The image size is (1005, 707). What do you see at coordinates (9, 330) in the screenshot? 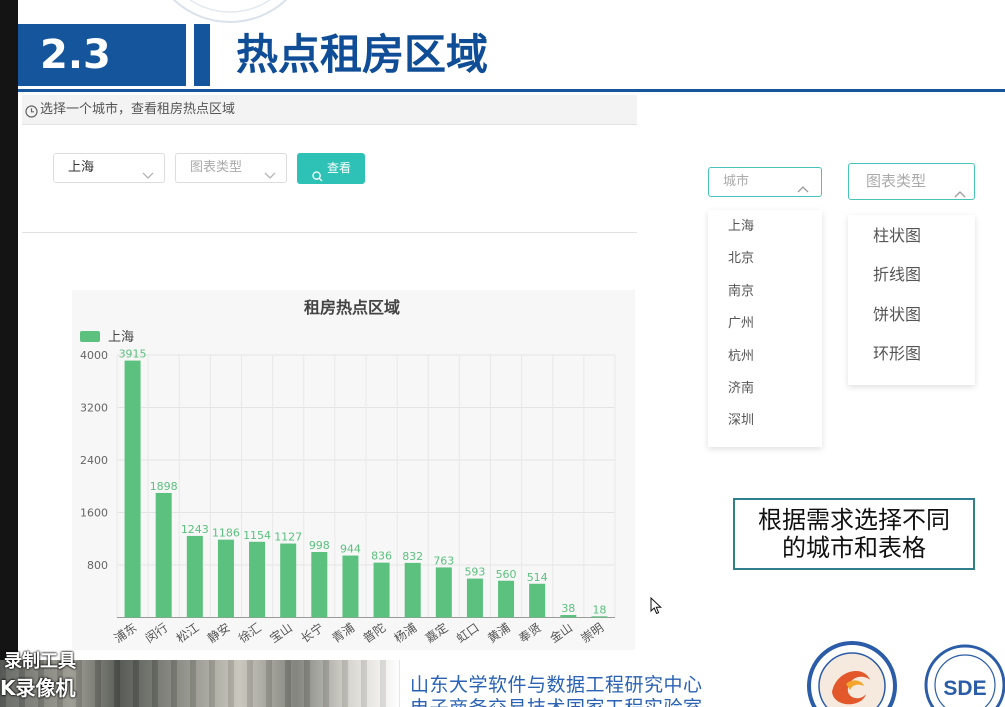
I see `left-dark-strip` at bounding box center [9, 330].